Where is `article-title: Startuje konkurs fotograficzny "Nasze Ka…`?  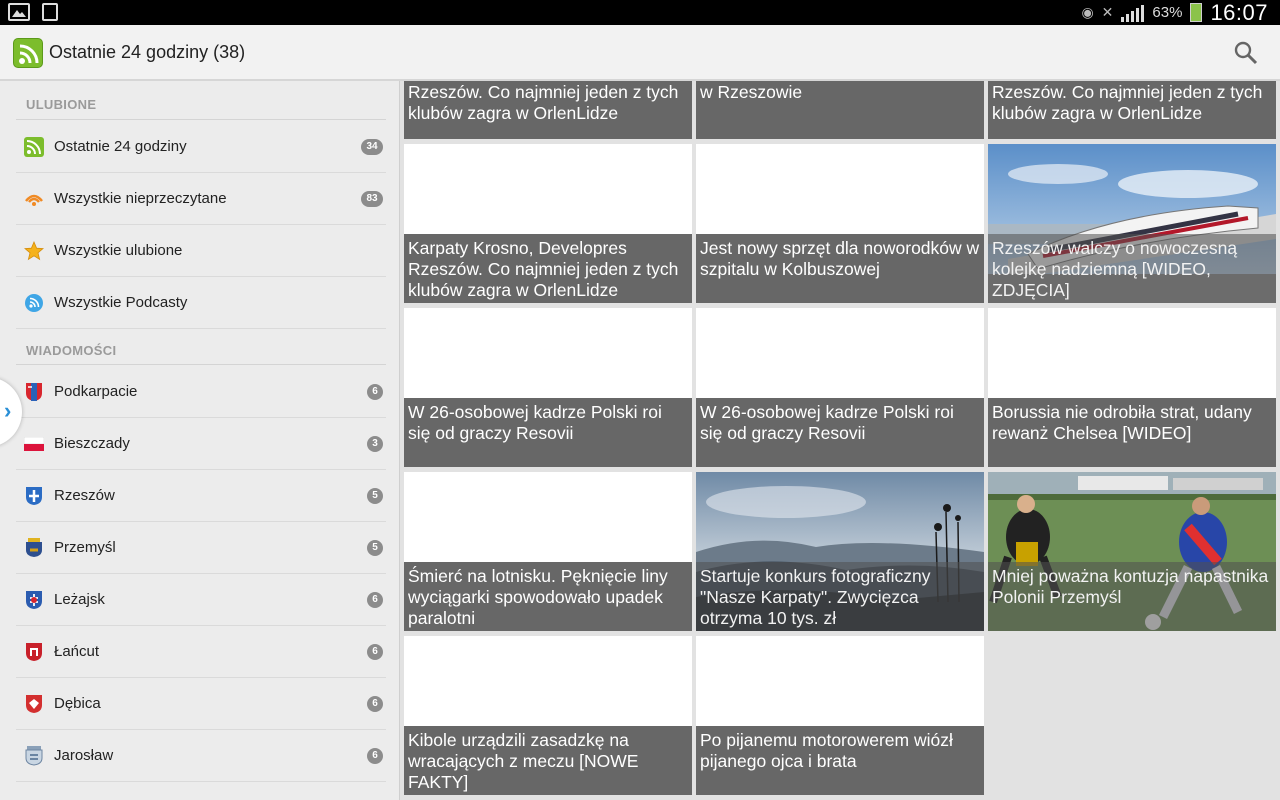
article-title: Startuje konkurs fotograficzny "Nasze Ka… is located at coordinates (840, 596).